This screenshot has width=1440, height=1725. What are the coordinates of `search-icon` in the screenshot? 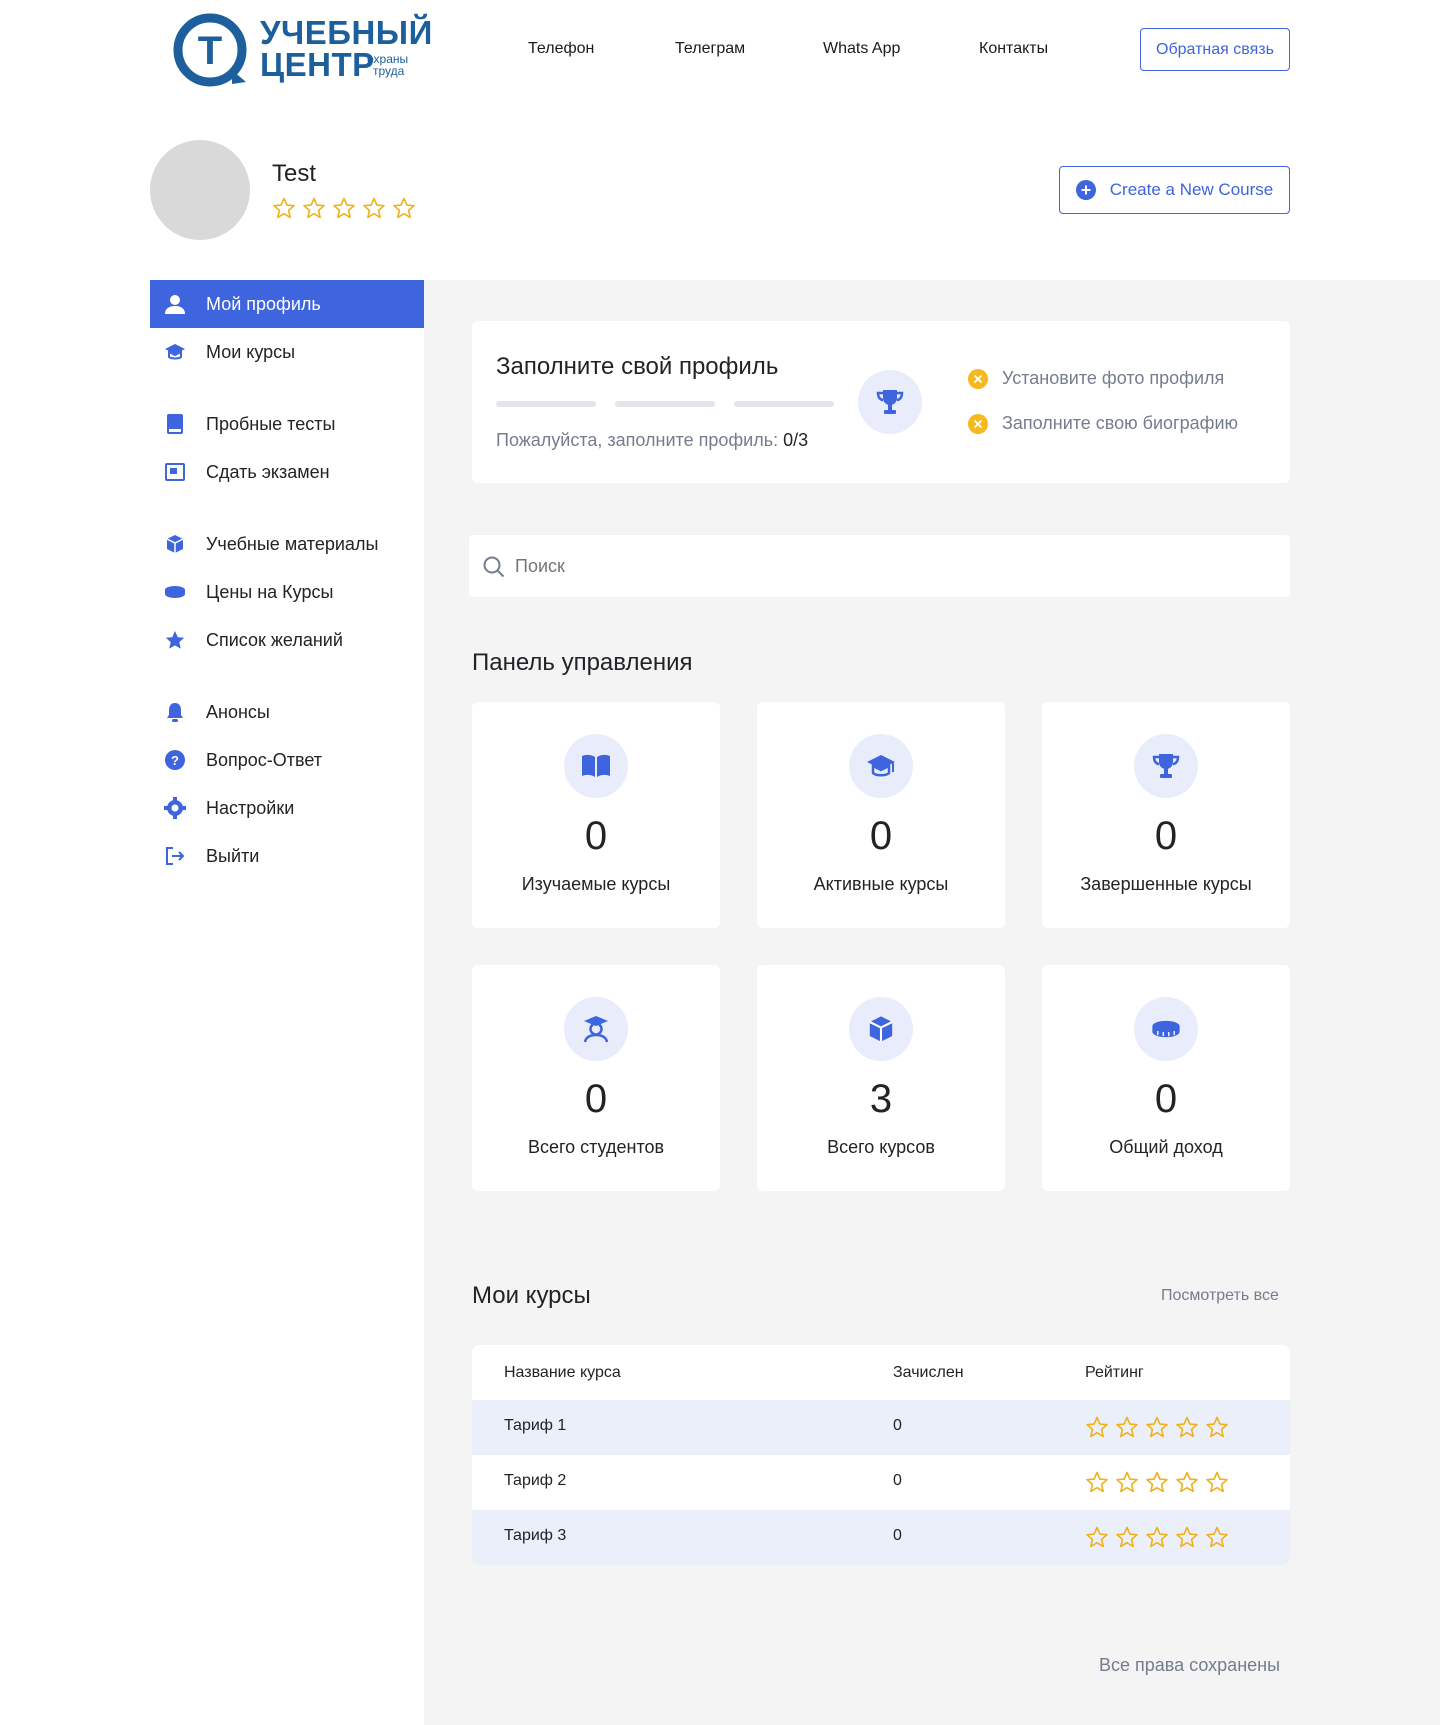 It's located at (494, 567).